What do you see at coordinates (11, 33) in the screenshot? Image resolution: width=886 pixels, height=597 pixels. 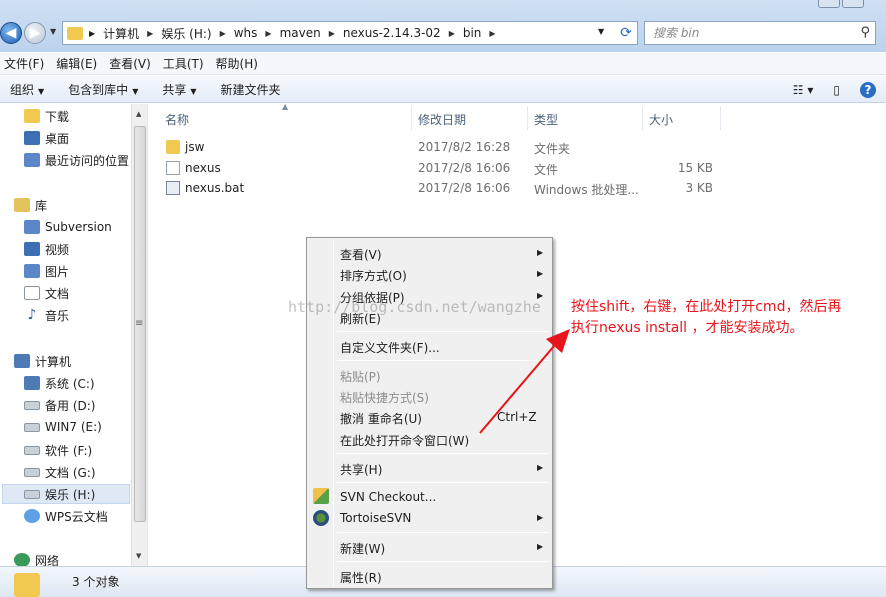 I see `back-button: ◀` at bounding box center [11, 33].